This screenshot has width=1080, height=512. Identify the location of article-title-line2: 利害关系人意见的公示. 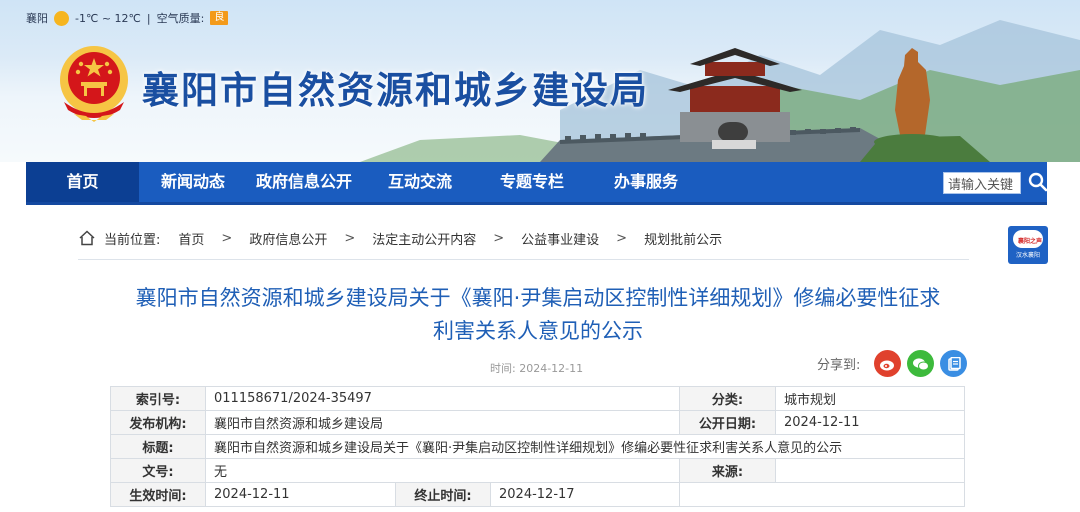
(538, 331).